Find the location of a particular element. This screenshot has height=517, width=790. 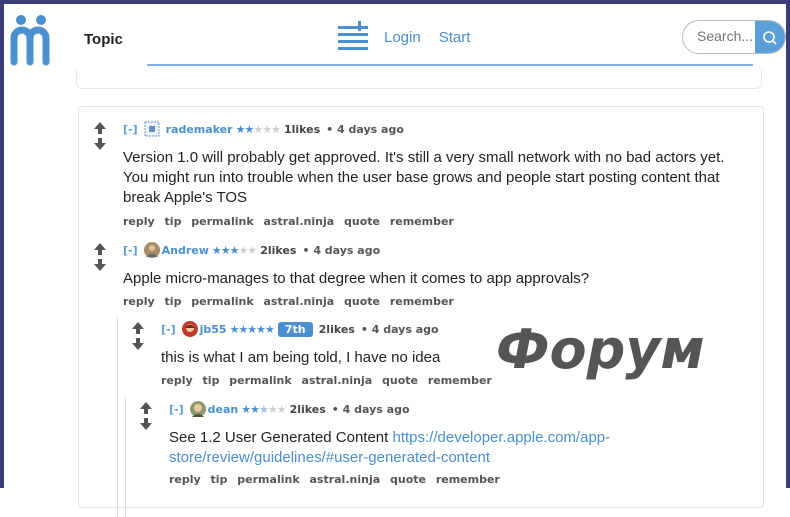

comment-meta: [-] dean ★★★★★ 2likes • 4 days ago is located at coordinates (289, 409).